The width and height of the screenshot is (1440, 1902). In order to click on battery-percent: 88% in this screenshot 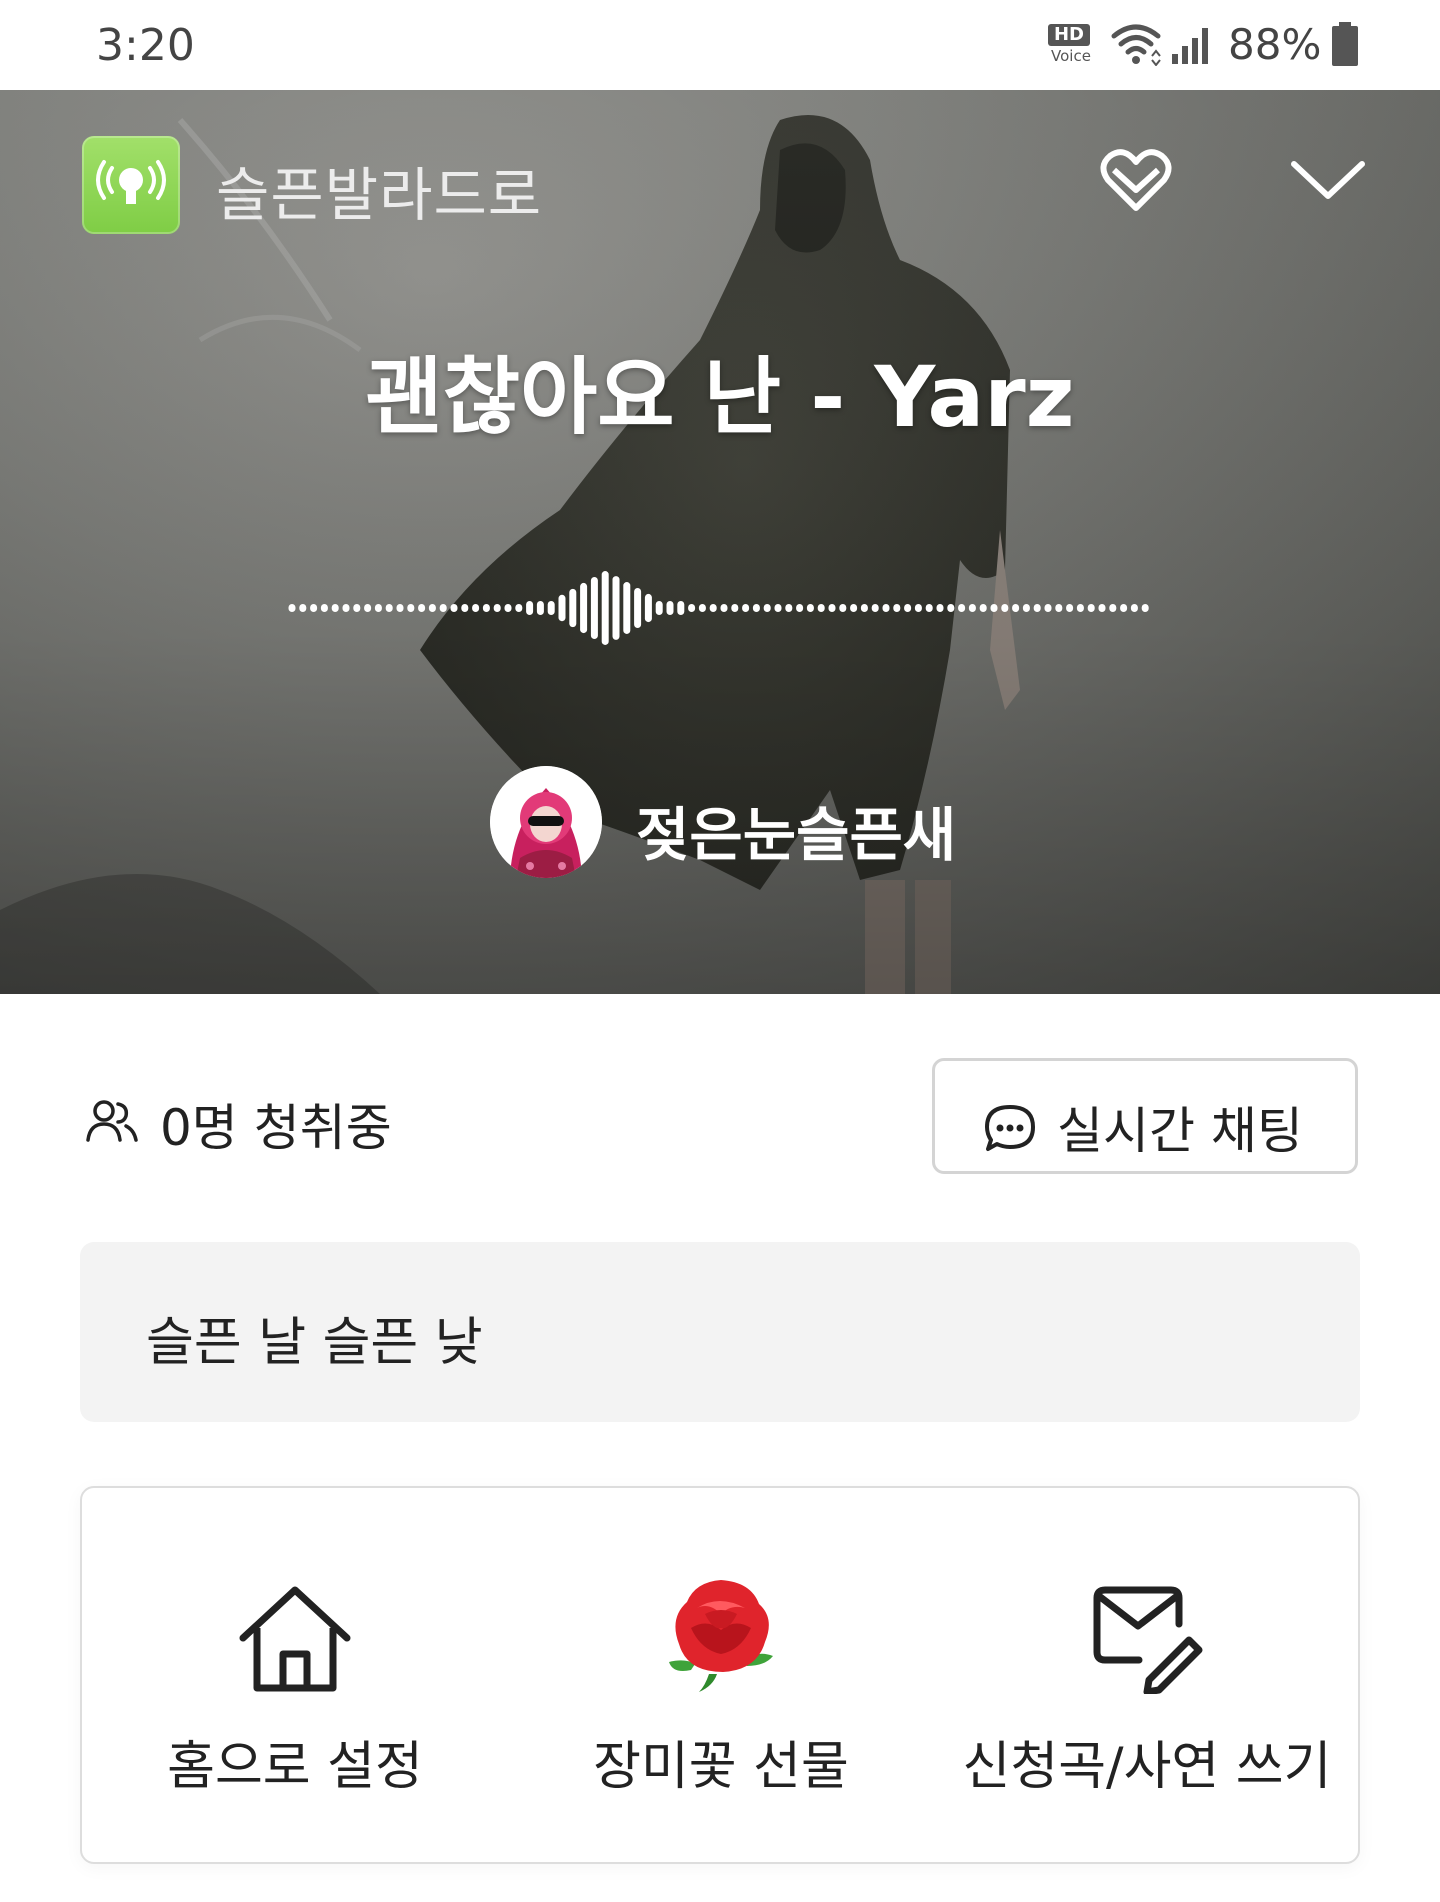, I will do `click(1275, 44)`.